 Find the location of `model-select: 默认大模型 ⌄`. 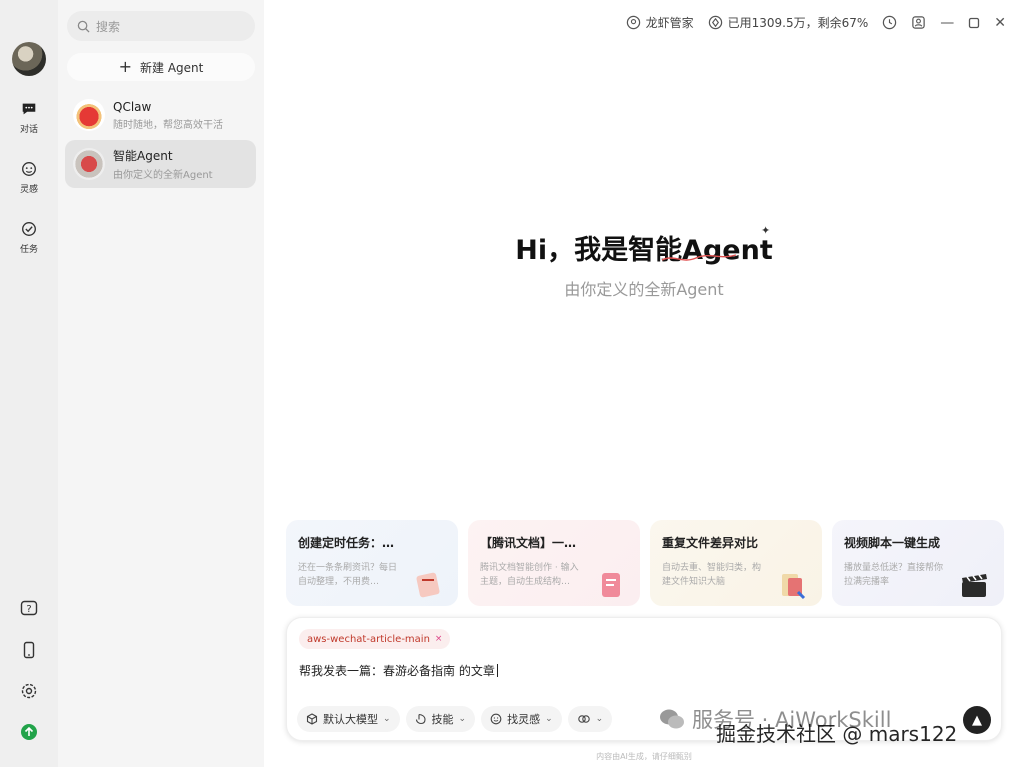

model-select: 默认大模型 ⌄ is located at coordinates (348, 719).